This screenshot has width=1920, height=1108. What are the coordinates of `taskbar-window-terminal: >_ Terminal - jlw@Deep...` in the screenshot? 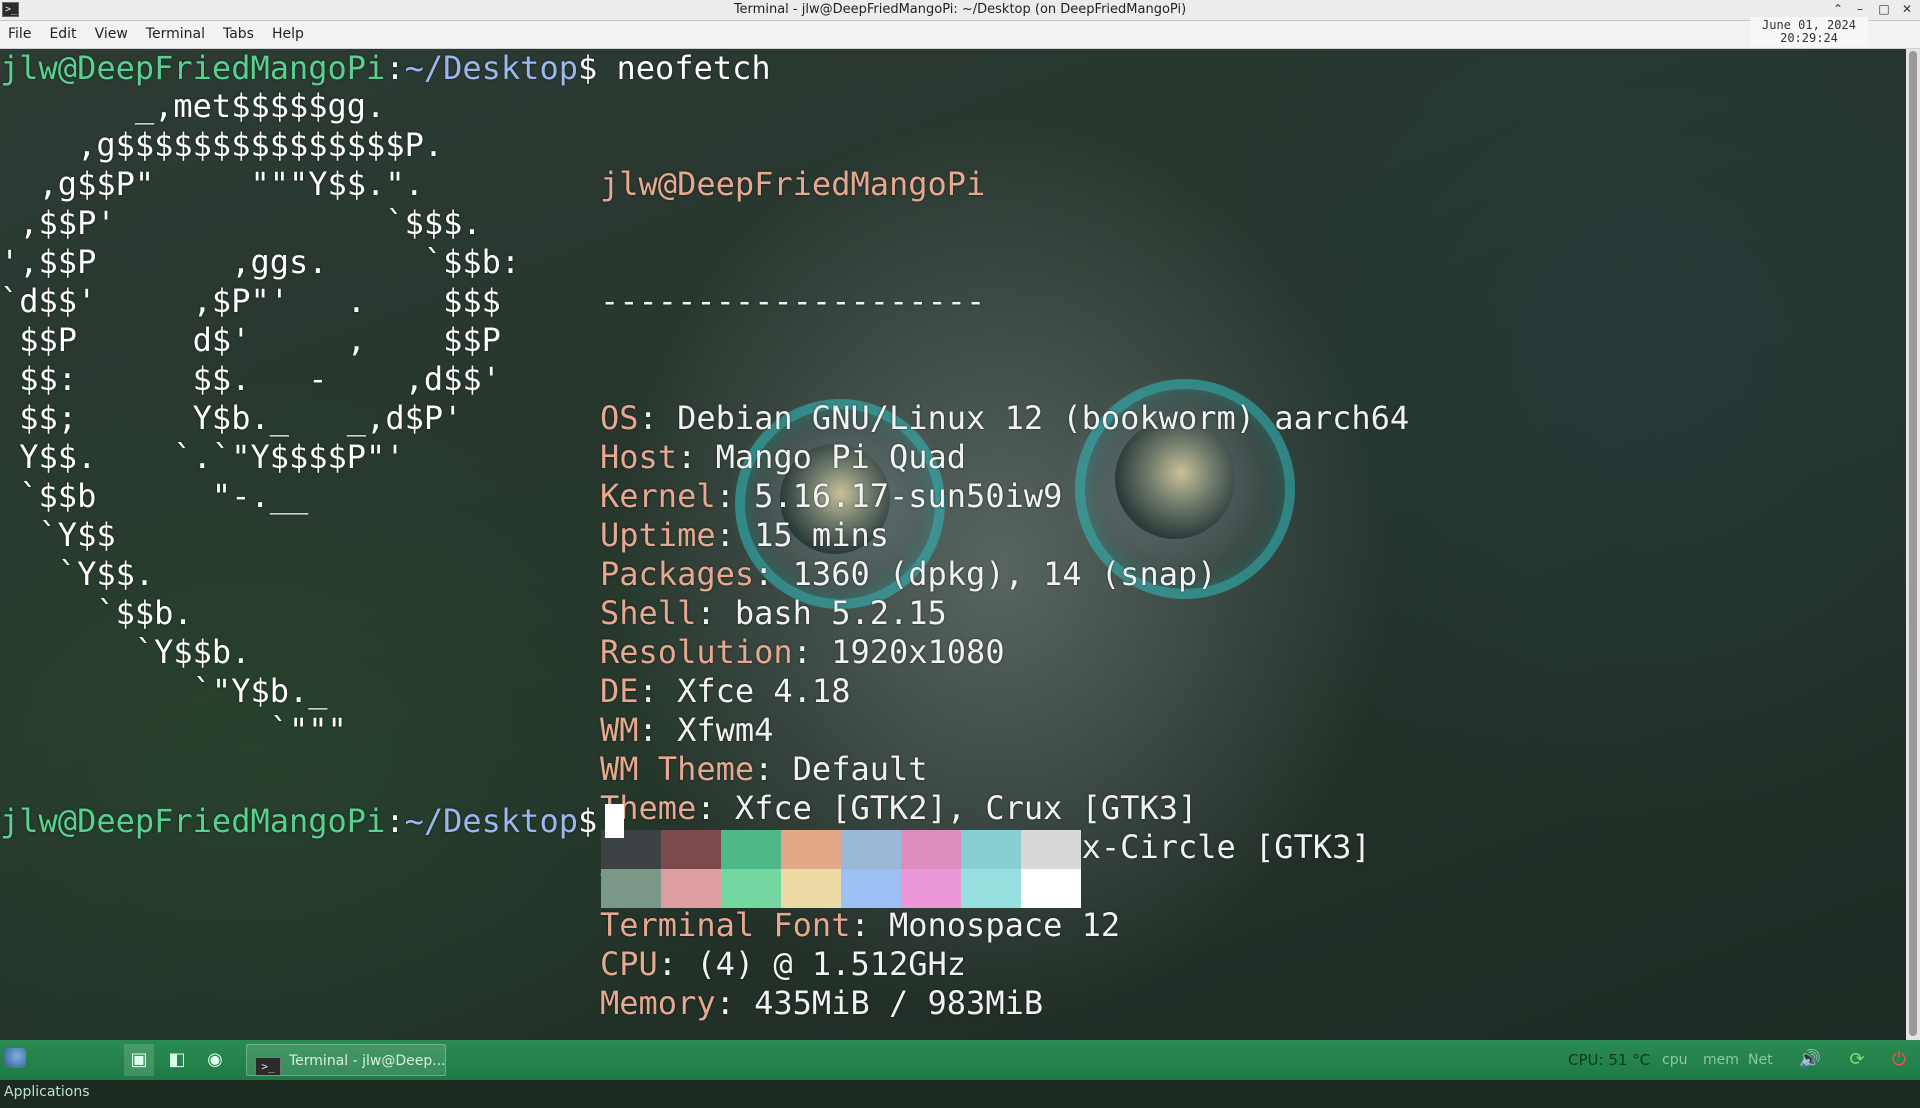 It's located at (346, 1060).